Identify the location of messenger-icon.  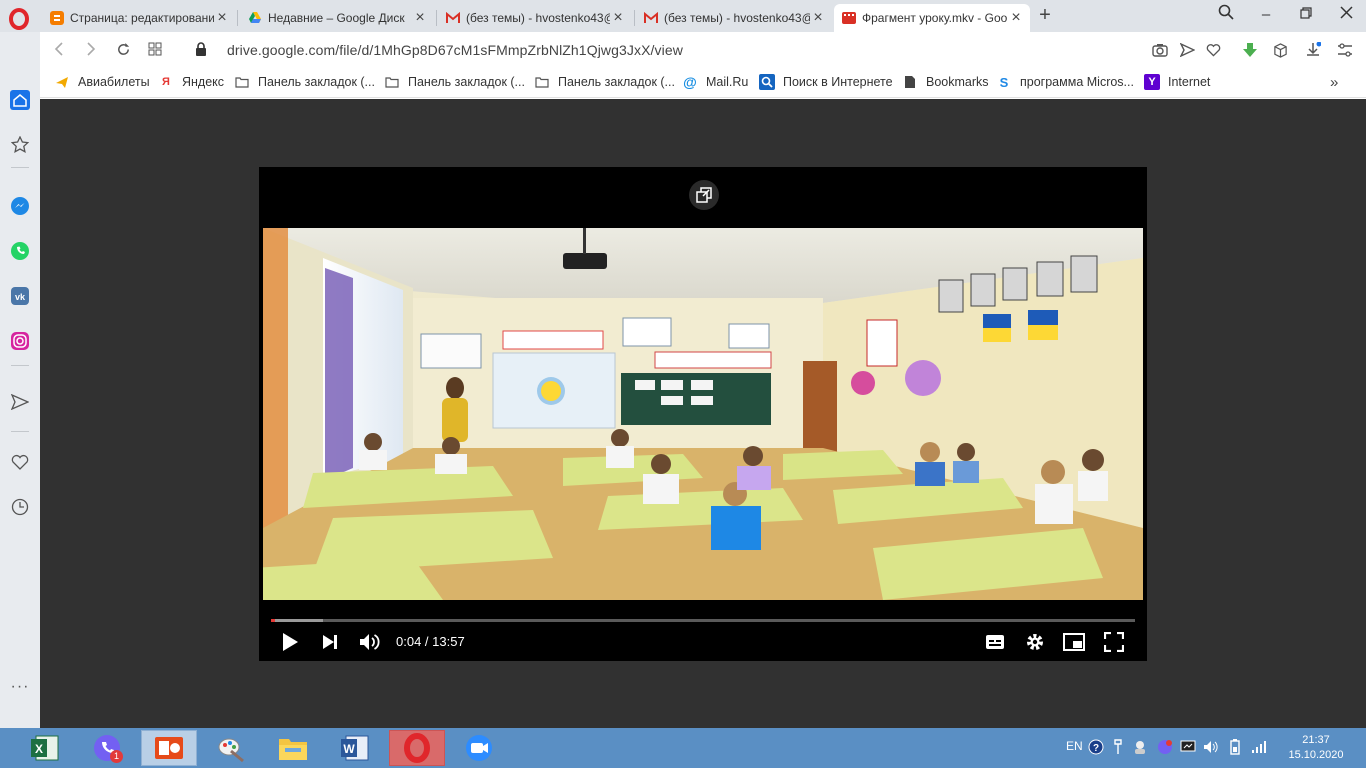
(20, 206).